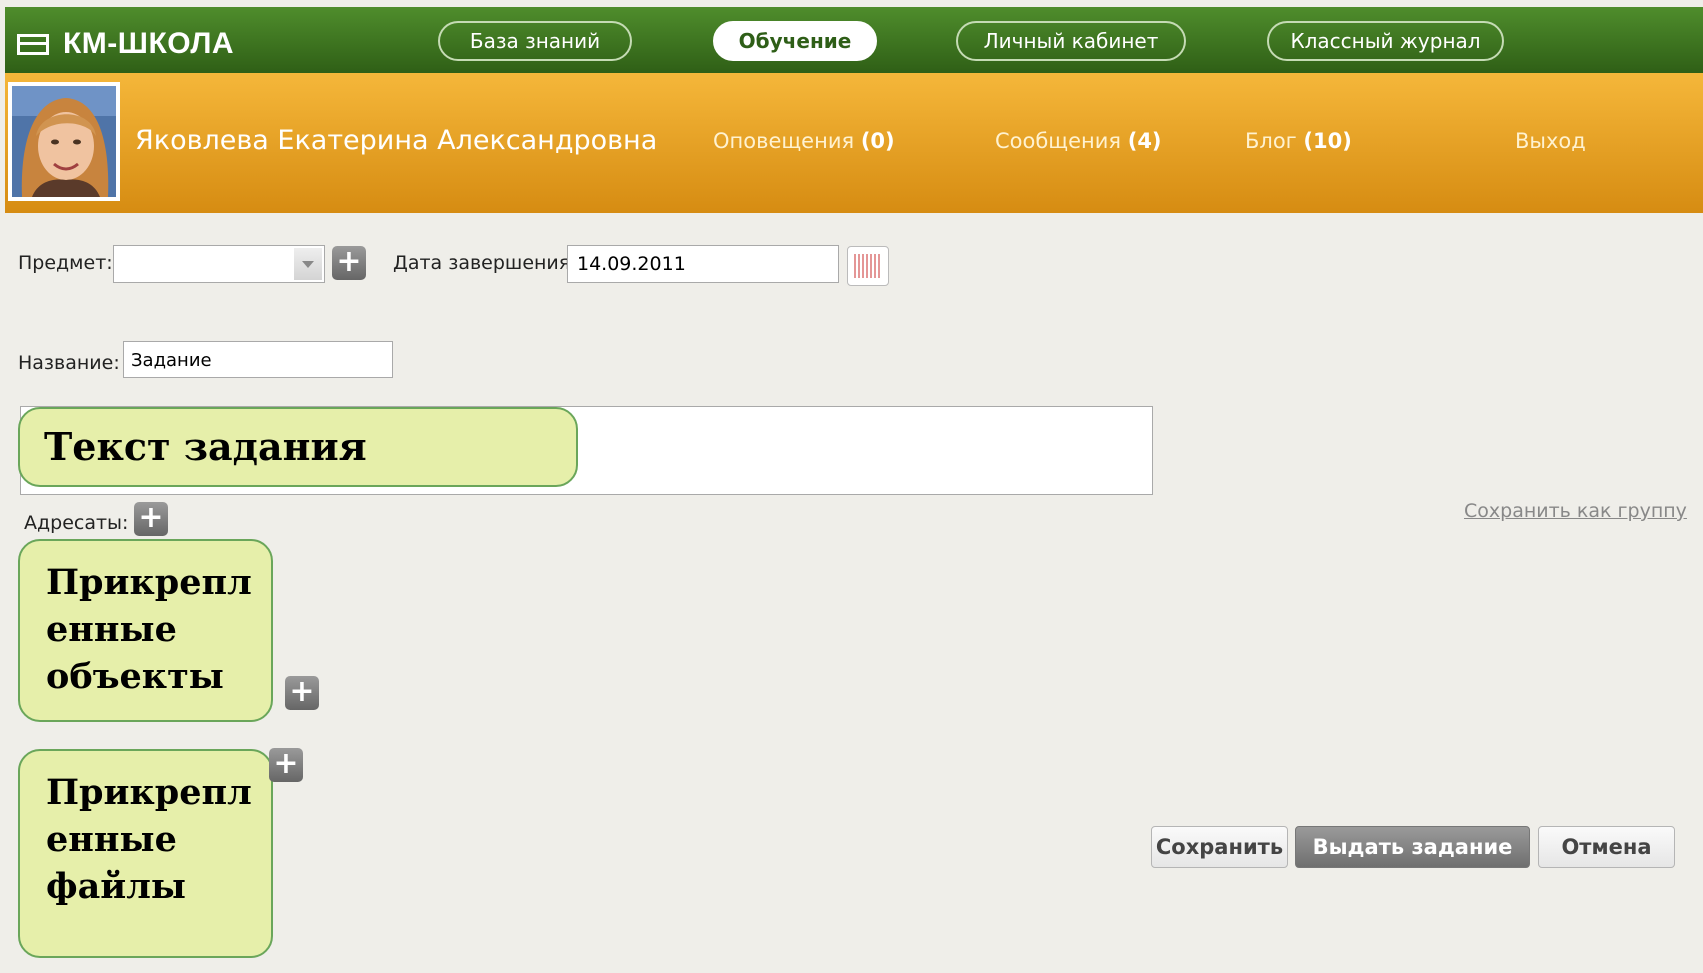 The width and height of the screenshot is (1703, 973). What do you see at coordinates (868, 266) in the screenshot?
I see `calendar-icon` at bounding box center [868, 266].